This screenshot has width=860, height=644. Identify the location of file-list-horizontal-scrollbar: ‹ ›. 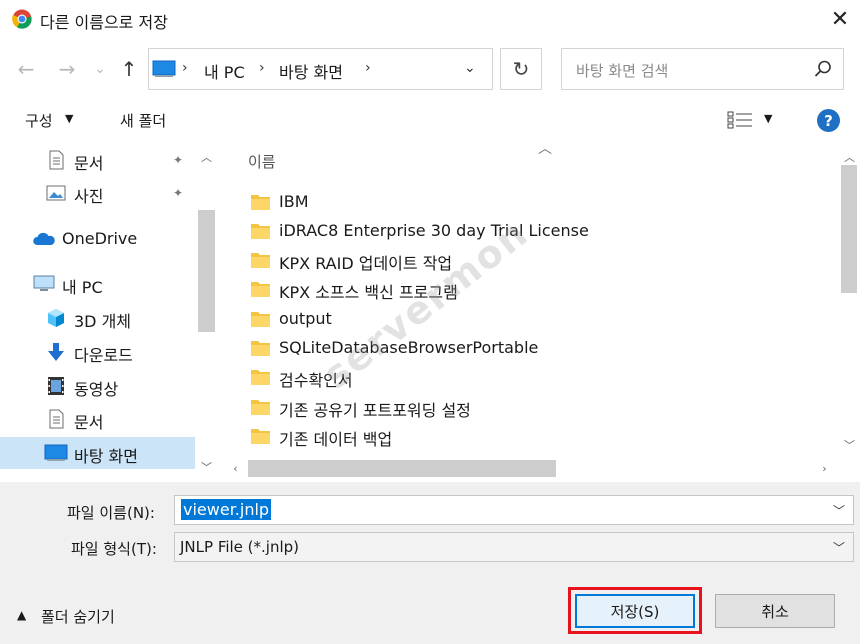
(530, 468).